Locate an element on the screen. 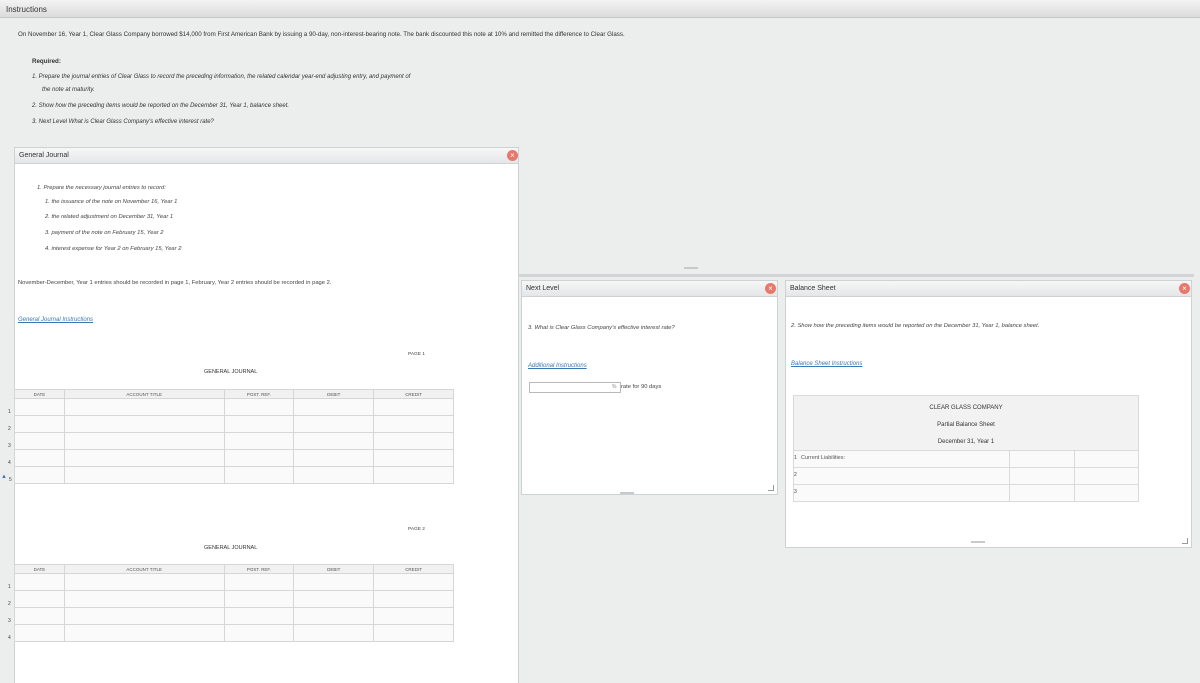 This screenshot has width=1200, height=683. general-journal-instructions-link: General Journal Instructions is located at coordinates (55, 320).